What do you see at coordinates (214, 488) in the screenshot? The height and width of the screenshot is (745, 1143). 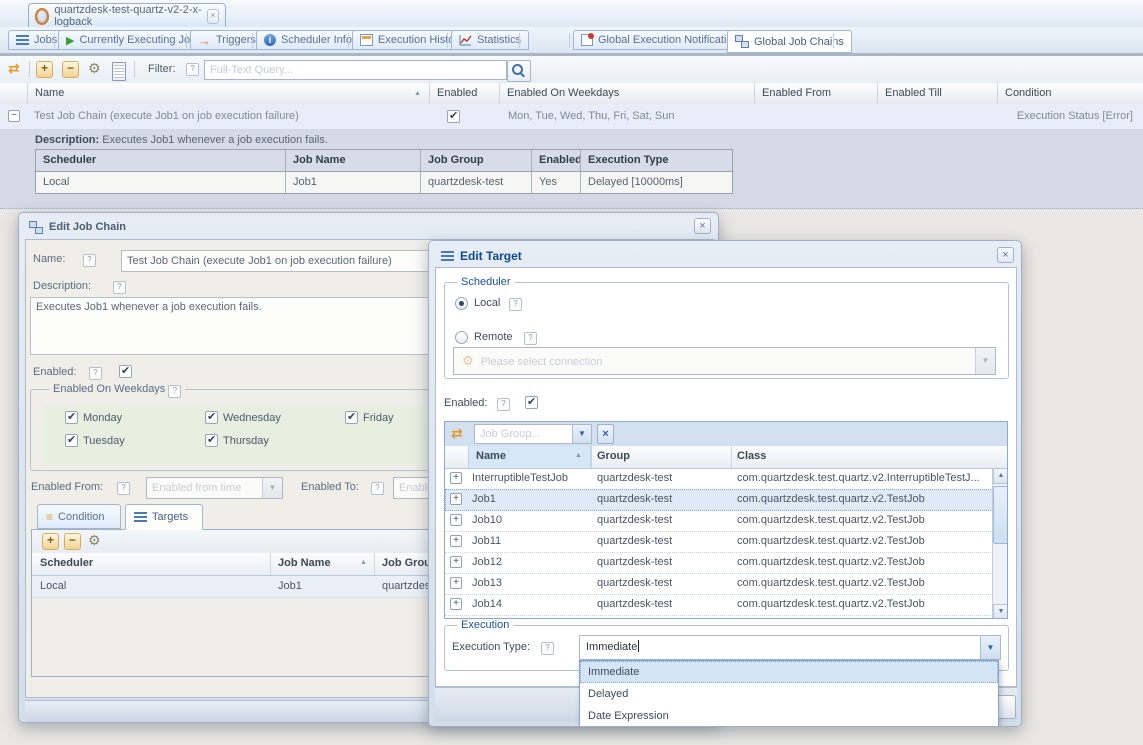 I see `enabled-from-combo: Enabled from time ▼` at bounding box center [214, 488].